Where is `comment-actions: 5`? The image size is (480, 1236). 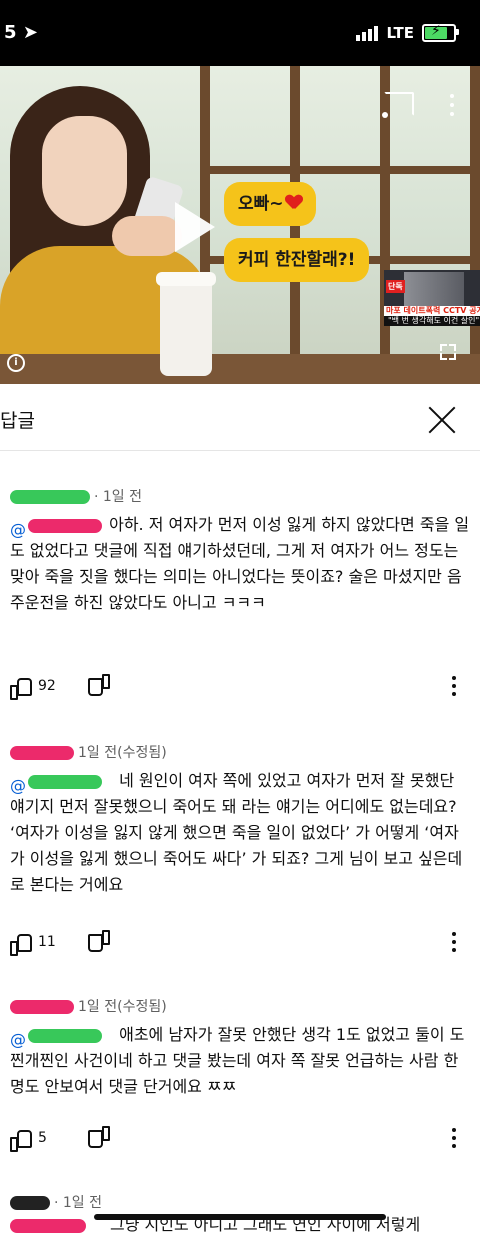
comment-actions: 5 is located at coordinates (240, 1140).